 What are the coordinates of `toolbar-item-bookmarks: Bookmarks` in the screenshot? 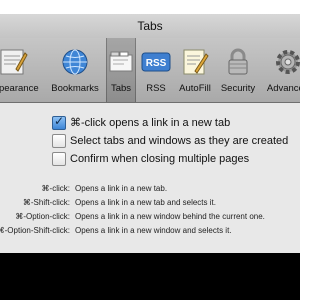 It's located at (75, 70).